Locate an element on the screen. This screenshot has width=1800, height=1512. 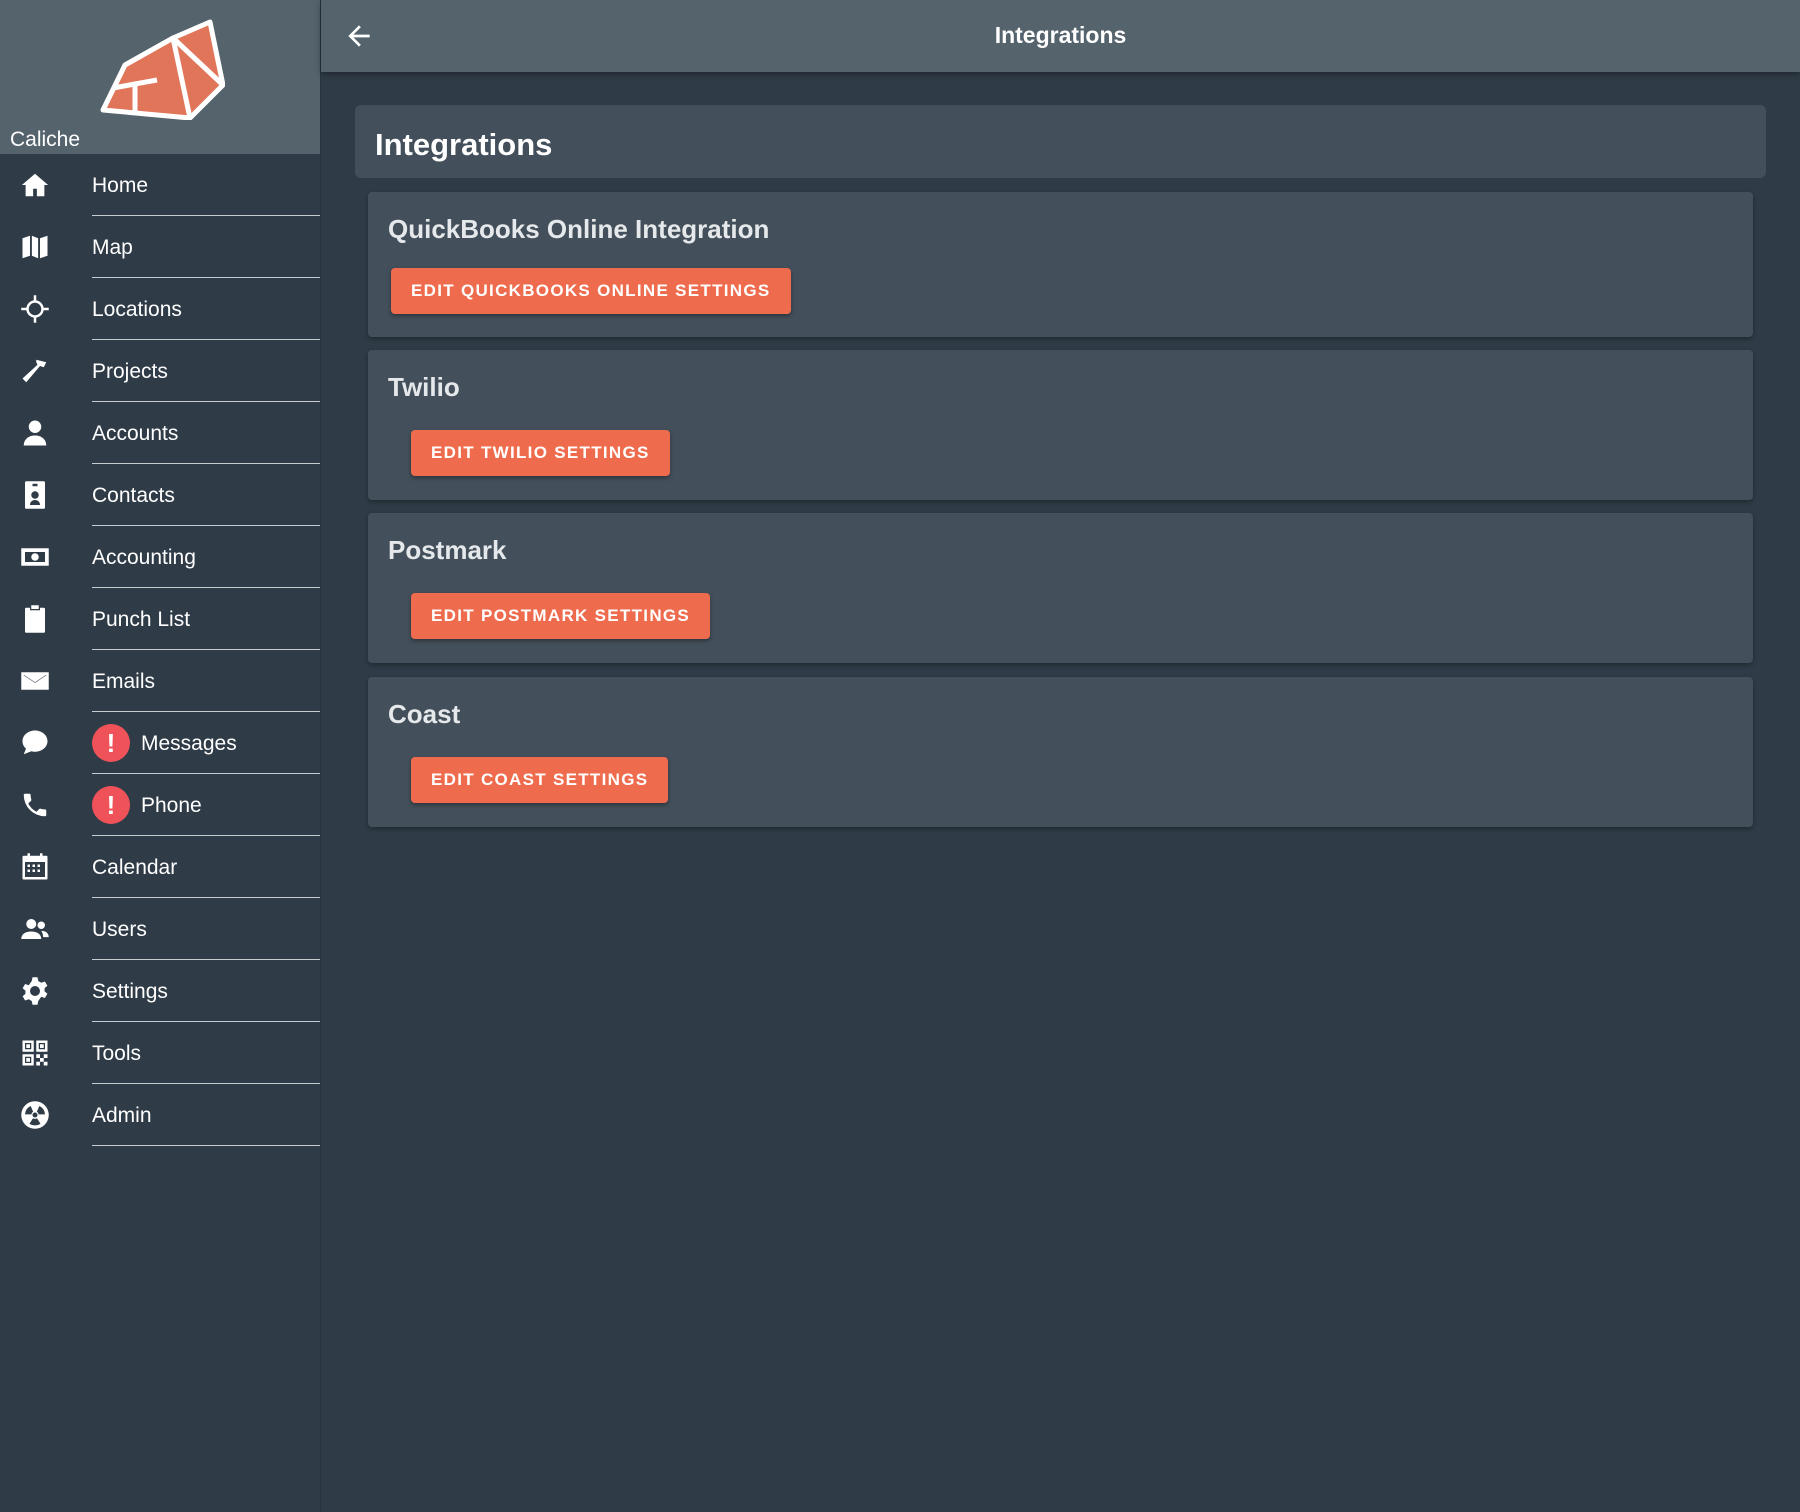
sidebar-item-calendar: Calendar is located at coordinates (160, 867).